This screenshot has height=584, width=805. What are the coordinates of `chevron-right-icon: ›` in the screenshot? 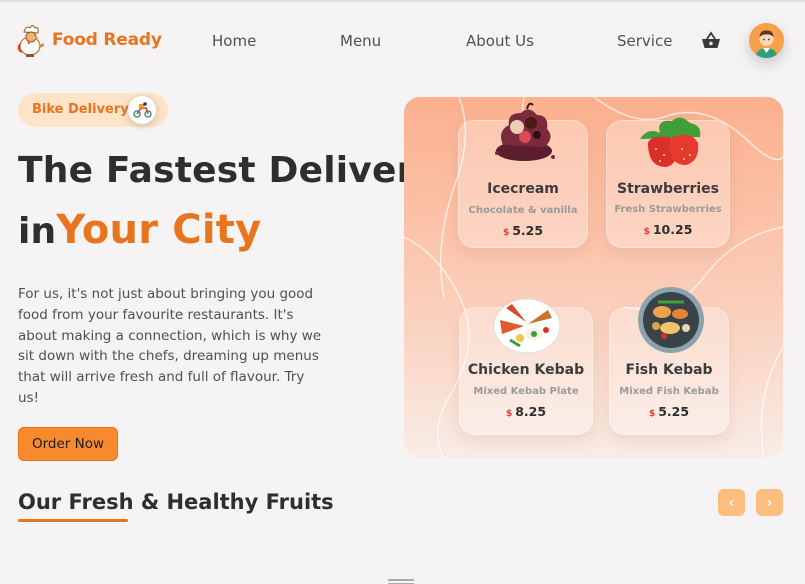 It's located at (769, 502).